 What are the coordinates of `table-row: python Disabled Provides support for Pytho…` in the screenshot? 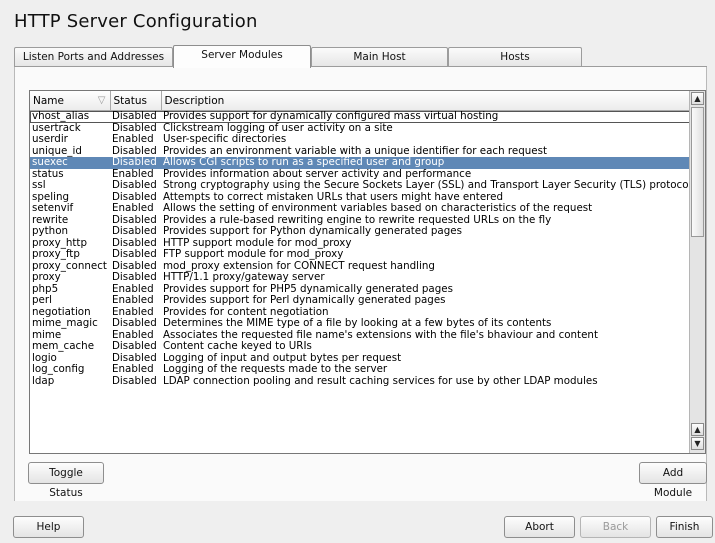 It's located at (360, 232).